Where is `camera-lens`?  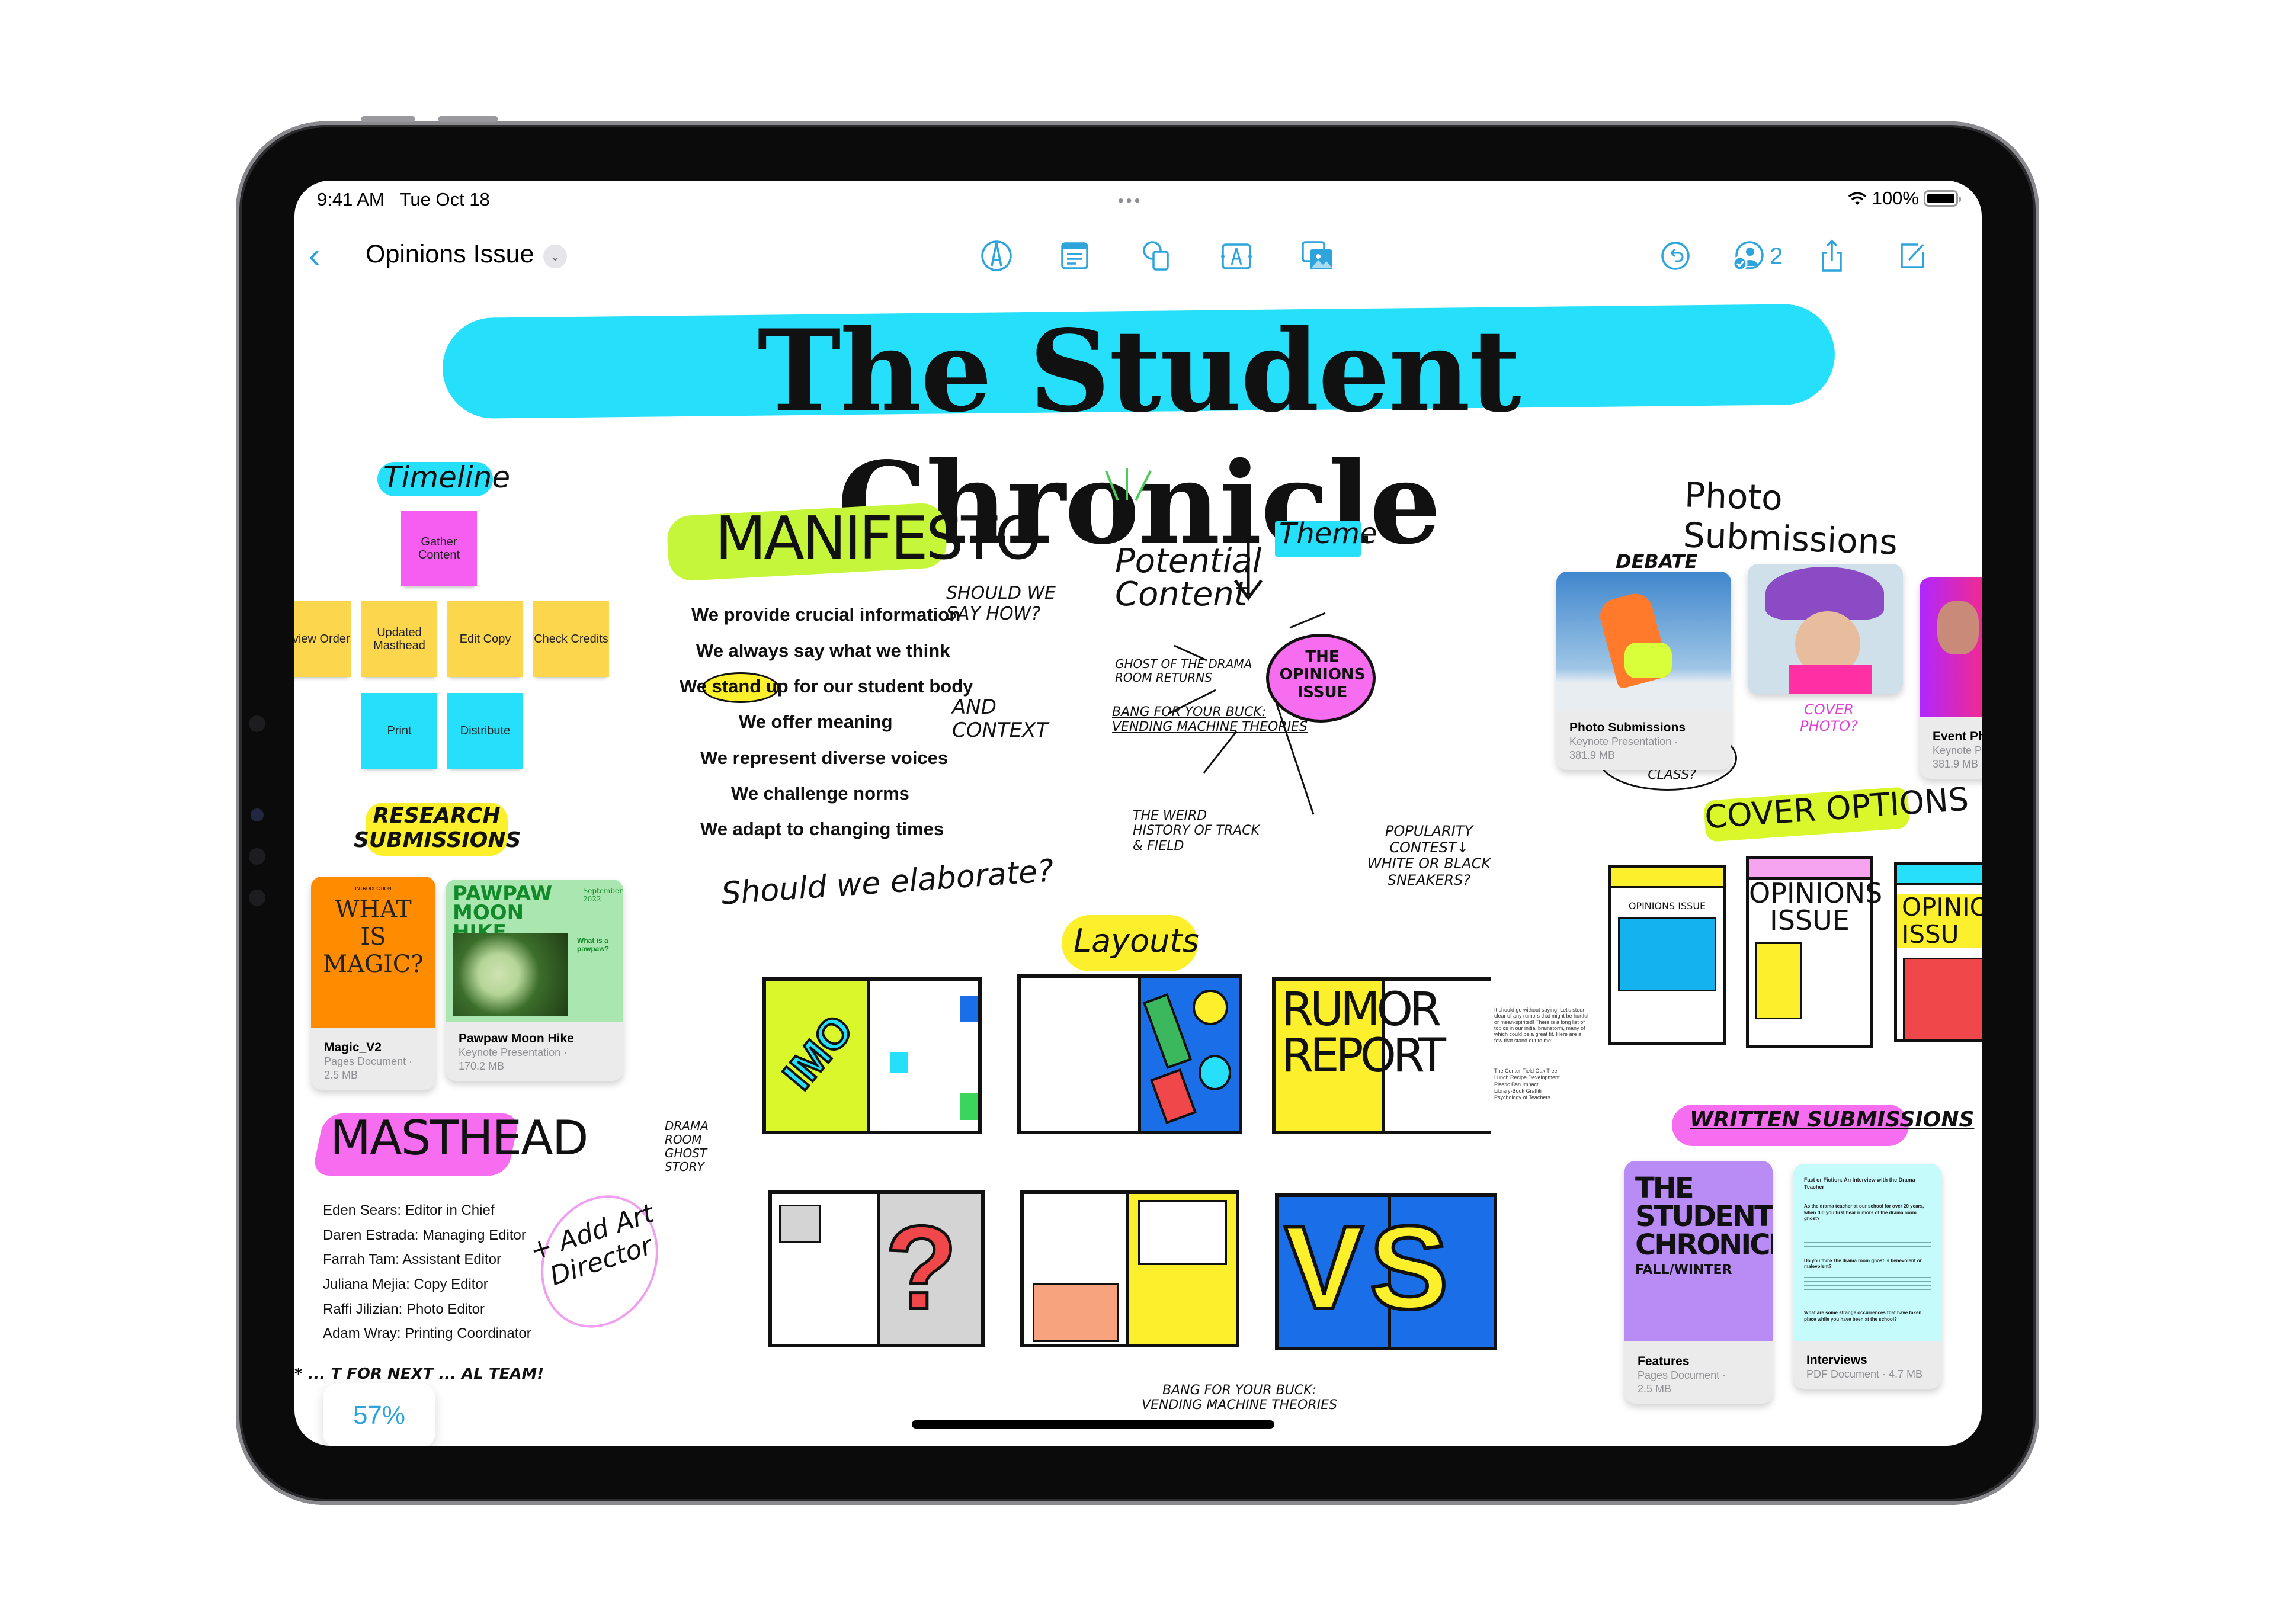 camera-lens is located at coordinates (257, 814).